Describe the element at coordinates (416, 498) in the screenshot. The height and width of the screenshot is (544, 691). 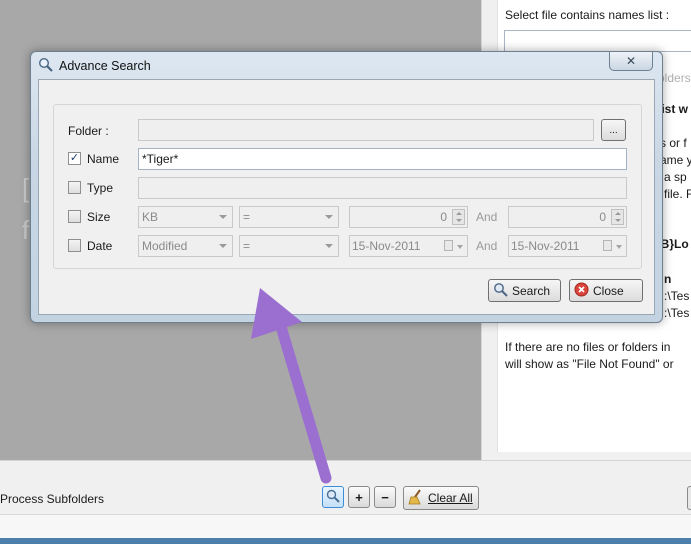
I see `broom-icon` at that location.